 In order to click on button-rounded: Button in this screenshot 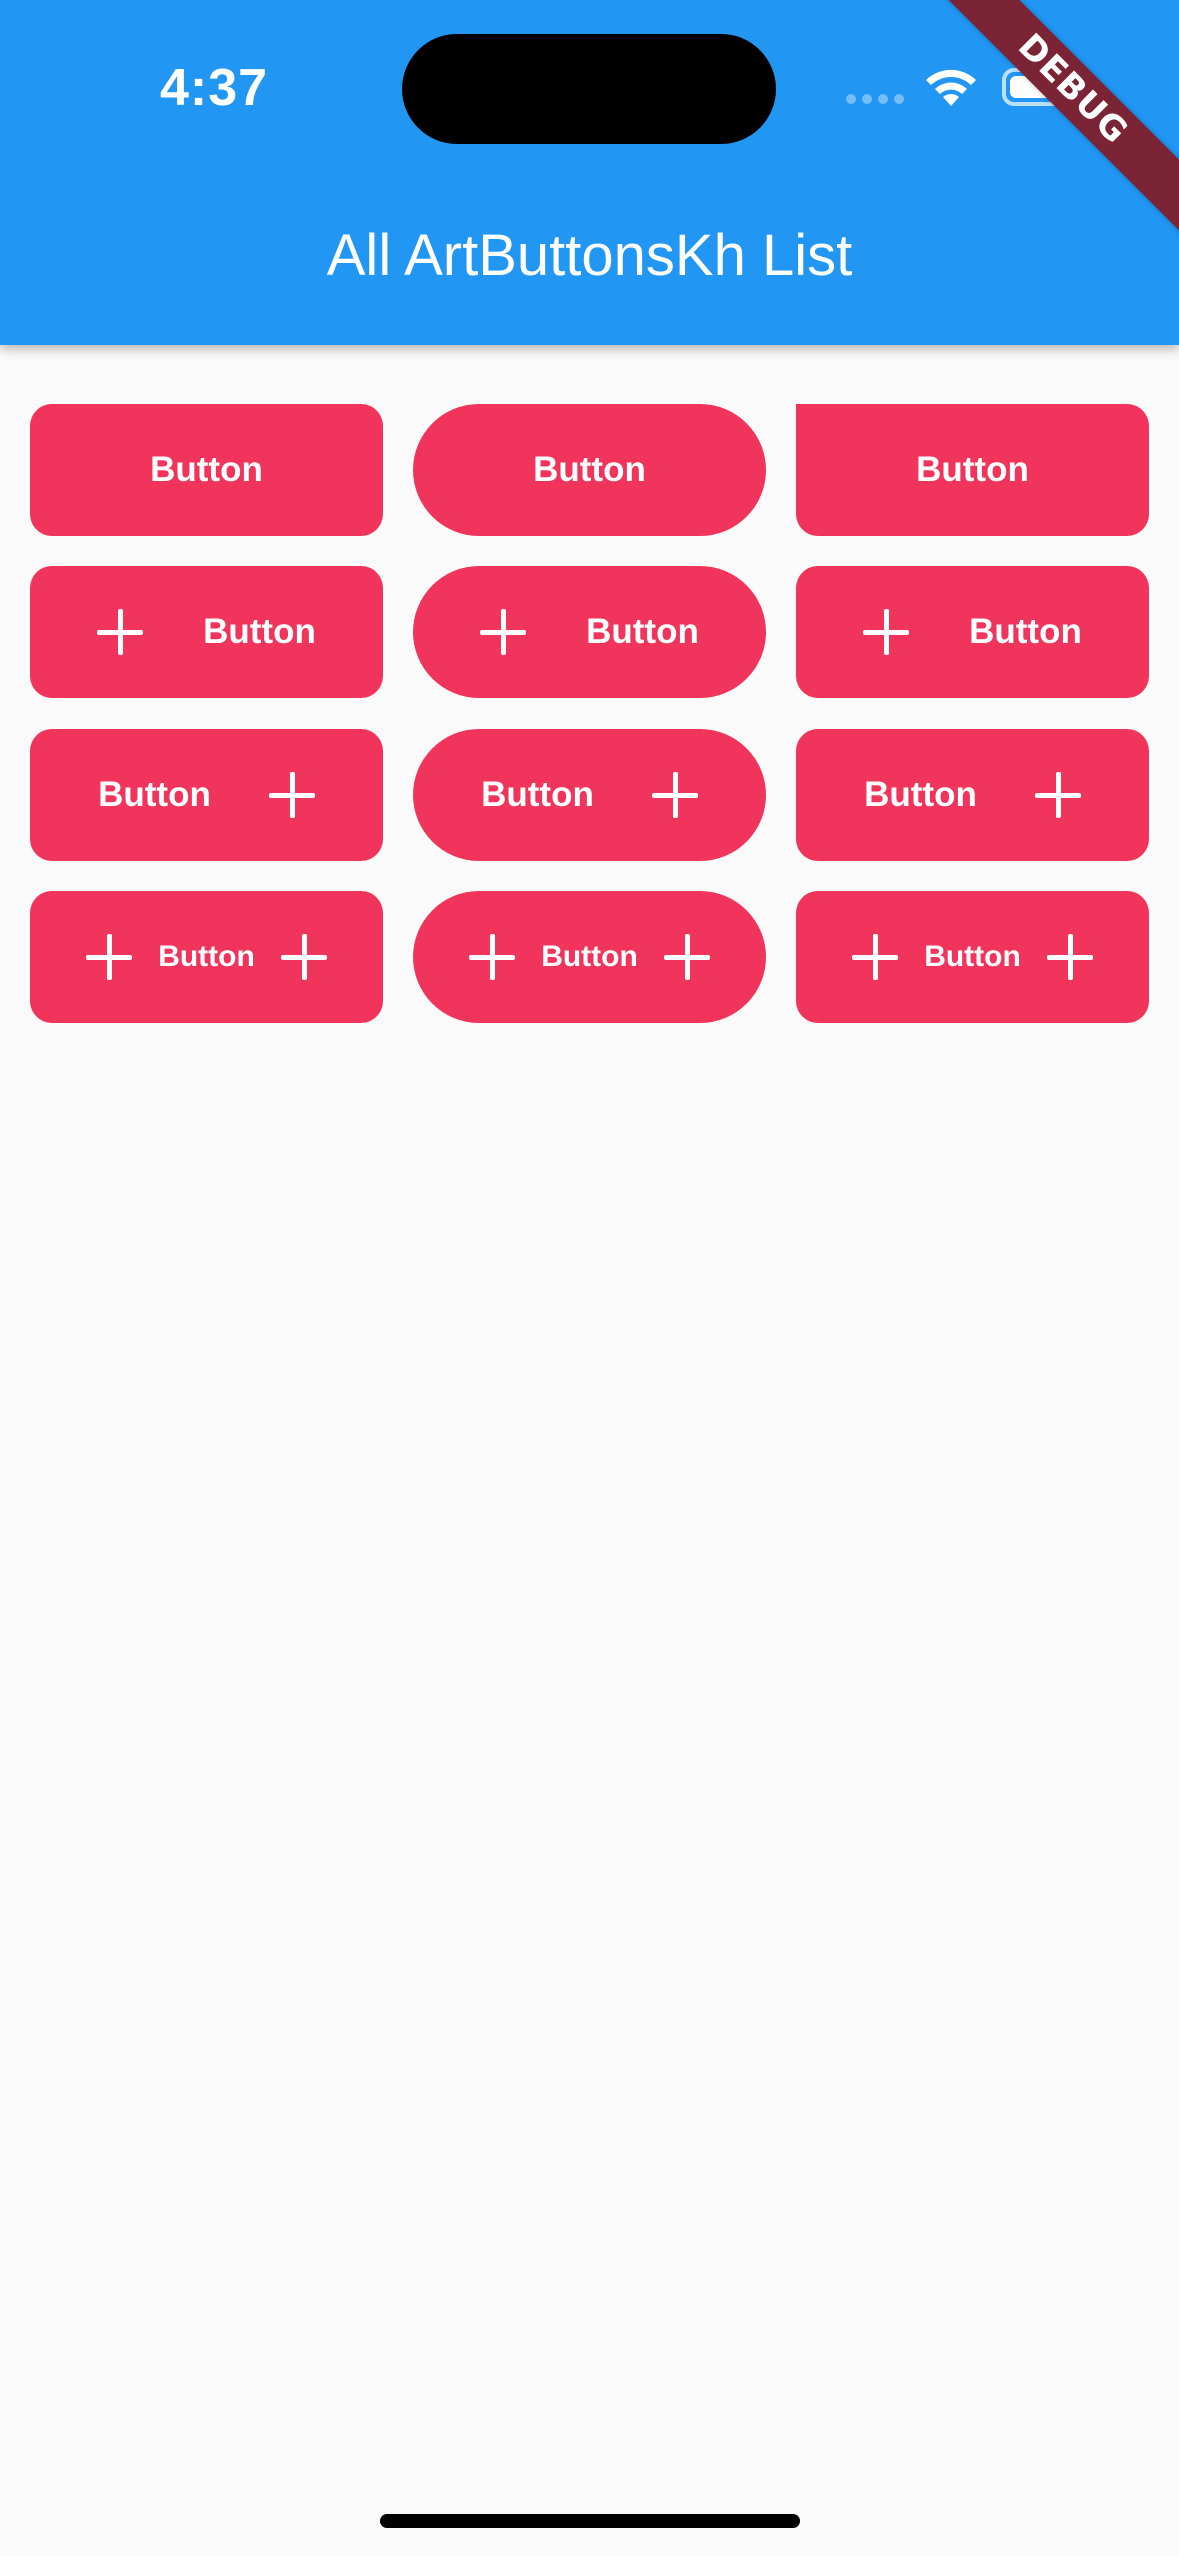, I will do `click(206, 470)`.